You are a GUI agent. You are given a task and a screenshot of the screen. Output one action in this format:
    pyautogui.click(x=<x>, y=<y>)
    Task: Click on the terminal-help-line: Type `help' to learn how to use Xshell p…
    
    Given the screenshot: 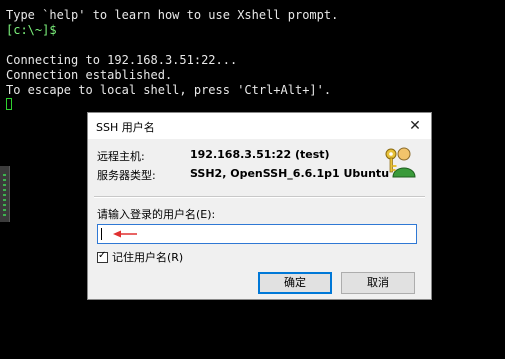 What is the action you would take?
    pyautogui.click(x=172, y=15)
    